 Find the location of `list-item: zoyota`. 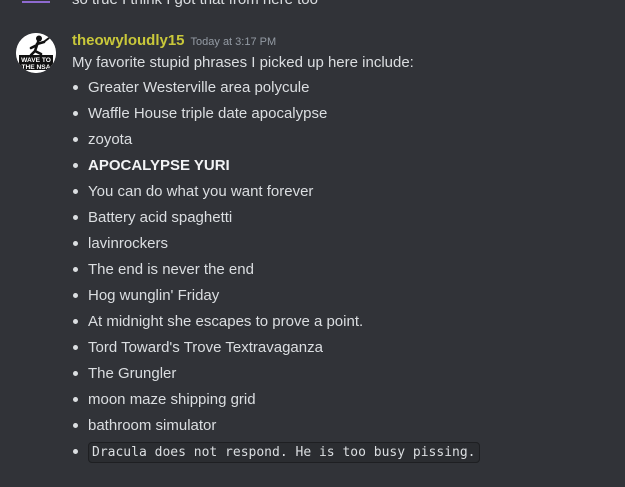

list-item: zoyota is located at coordinates (276, 142).